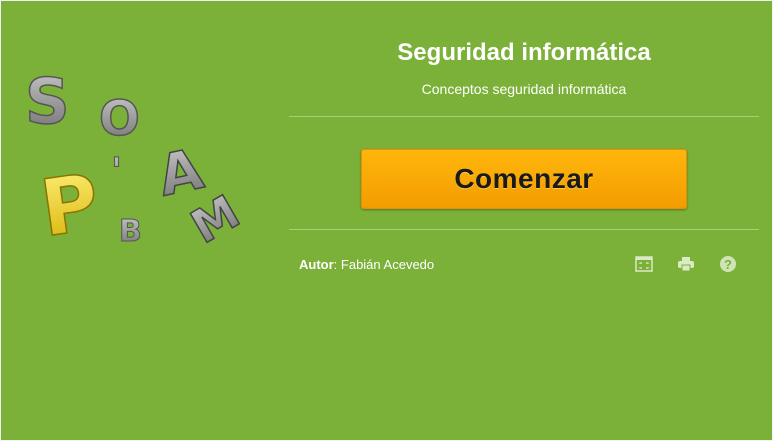  Describe the element at coordinates (130, 231) in the screenshot. I see `logo-letter-b: B` at that location.